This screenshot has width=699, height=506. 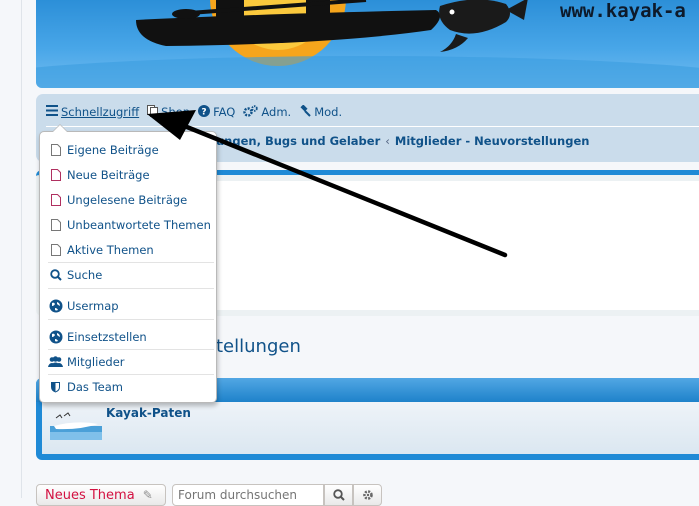 I want to click on advanced-search-button, so click(x=367, y=495).